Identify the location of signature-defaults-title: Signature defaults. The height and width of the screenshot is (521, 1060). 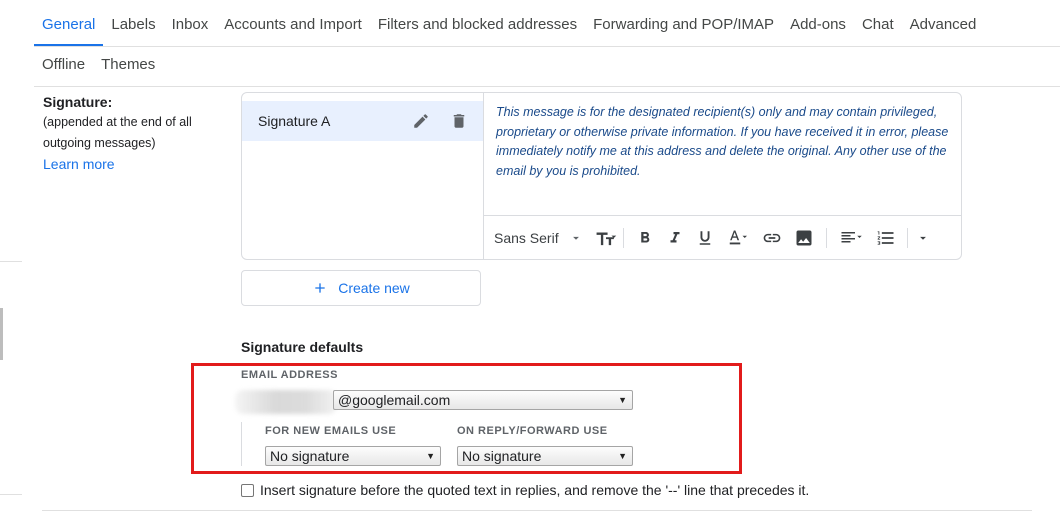
(302, 347).